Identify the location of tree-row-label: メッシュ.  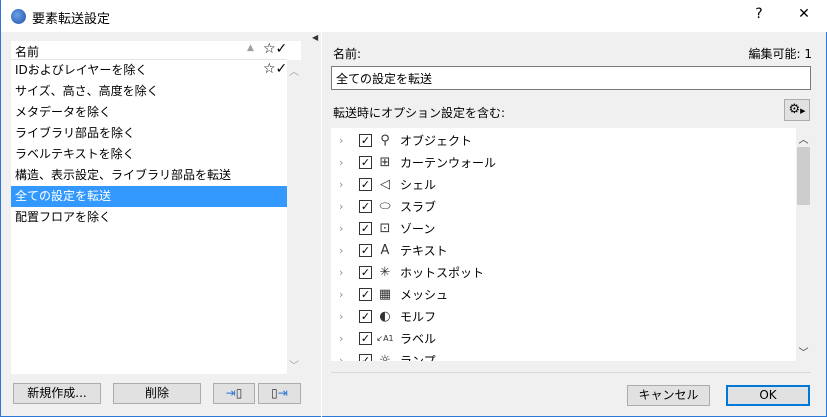
(424, 294).